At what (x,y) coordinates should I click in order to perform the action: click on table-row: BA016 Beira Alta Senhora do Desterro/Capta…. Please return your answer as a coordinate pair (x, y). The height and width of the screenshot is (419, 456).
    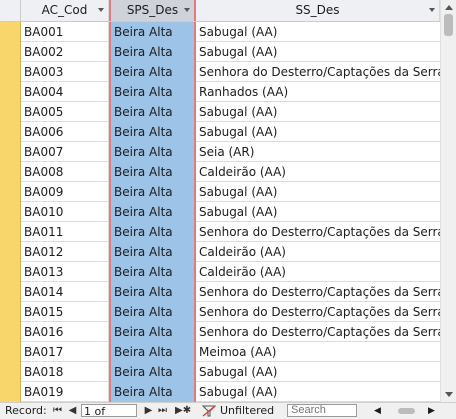
    Looking at the image, I should click on (220, 332).